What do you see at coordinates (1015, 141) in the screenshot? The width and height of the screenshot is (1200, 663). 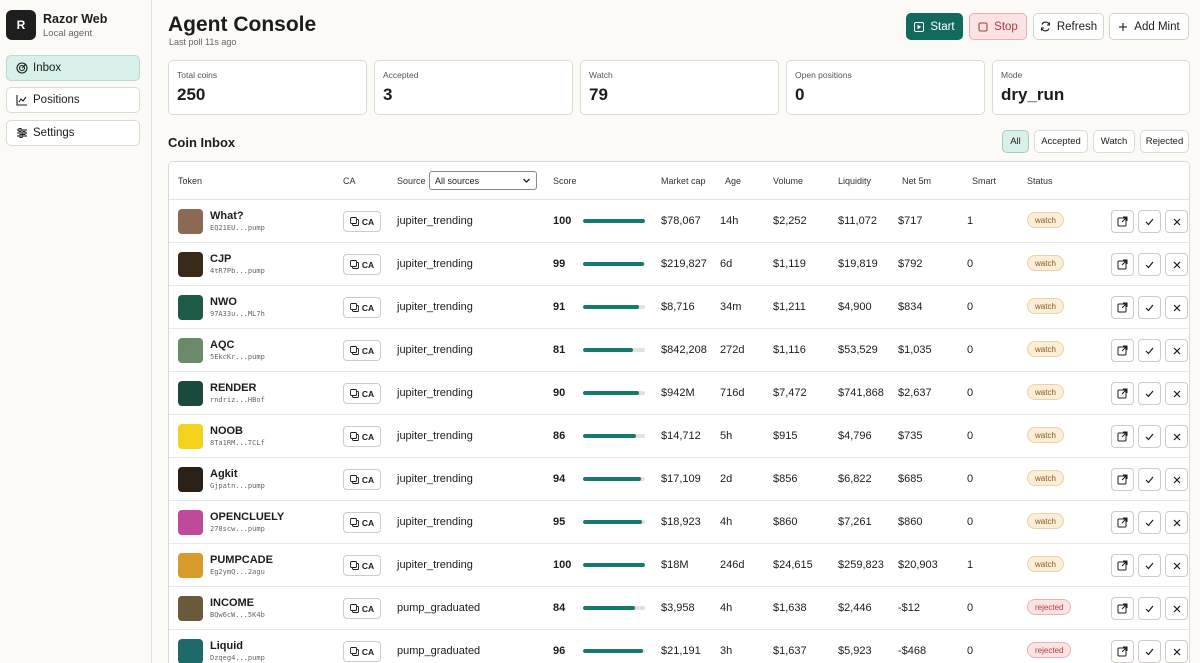 I see `filter-all: All` at bounding box center [1015, 141].